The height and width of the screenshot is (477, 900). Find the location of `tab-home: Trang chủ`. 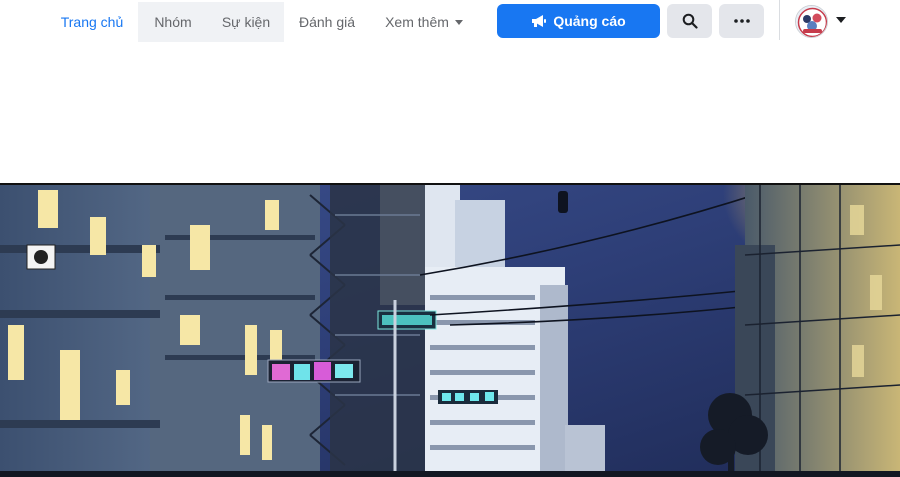

tab-home: Trang chủ is located at coordinates (92, 22).